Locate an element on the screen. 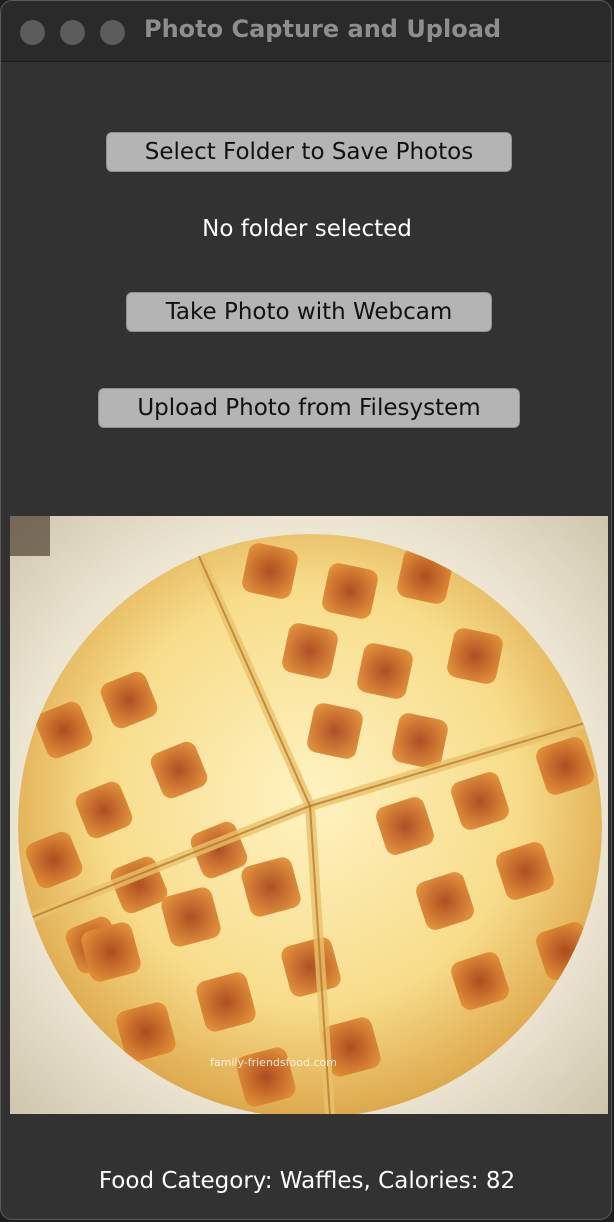 This screenshot has width=614, height=1222. food-result-label: Food Category: Waffles, Calories: 82 is located at coordinates (307, 1181).